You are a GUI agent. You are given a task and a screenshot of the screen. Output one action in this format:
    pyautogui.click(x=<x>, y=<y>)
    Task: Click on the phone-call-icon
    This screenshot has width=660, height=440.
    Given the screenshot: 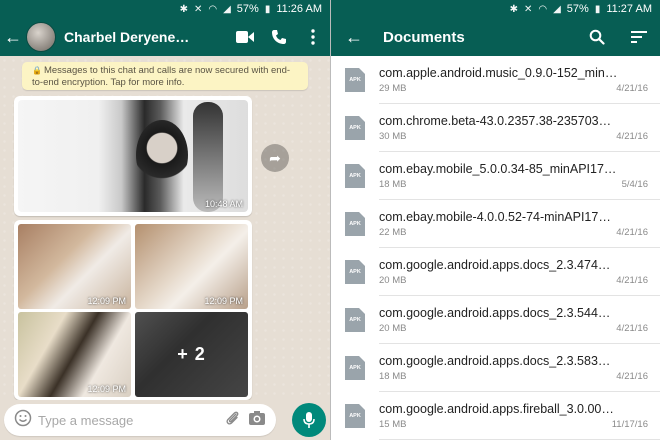 What is the action you would take?
    pyautogui.click(x=279, y=37)
    